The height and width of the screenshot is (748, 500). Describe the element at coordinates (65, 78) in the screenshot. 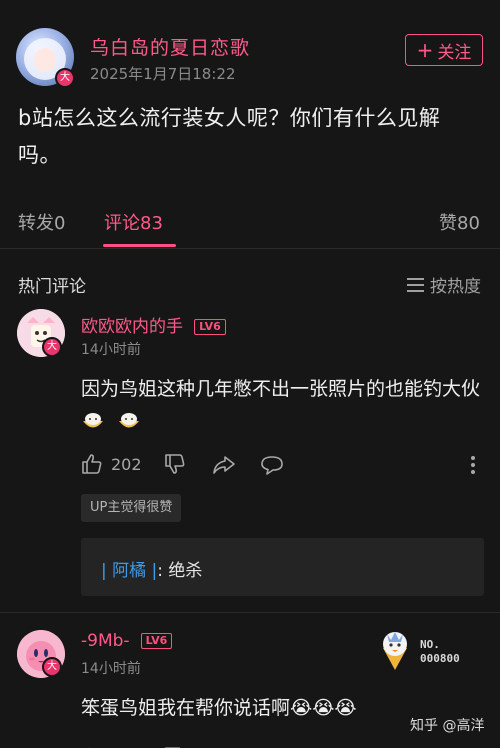

I see `author-badge: 大` at that location.